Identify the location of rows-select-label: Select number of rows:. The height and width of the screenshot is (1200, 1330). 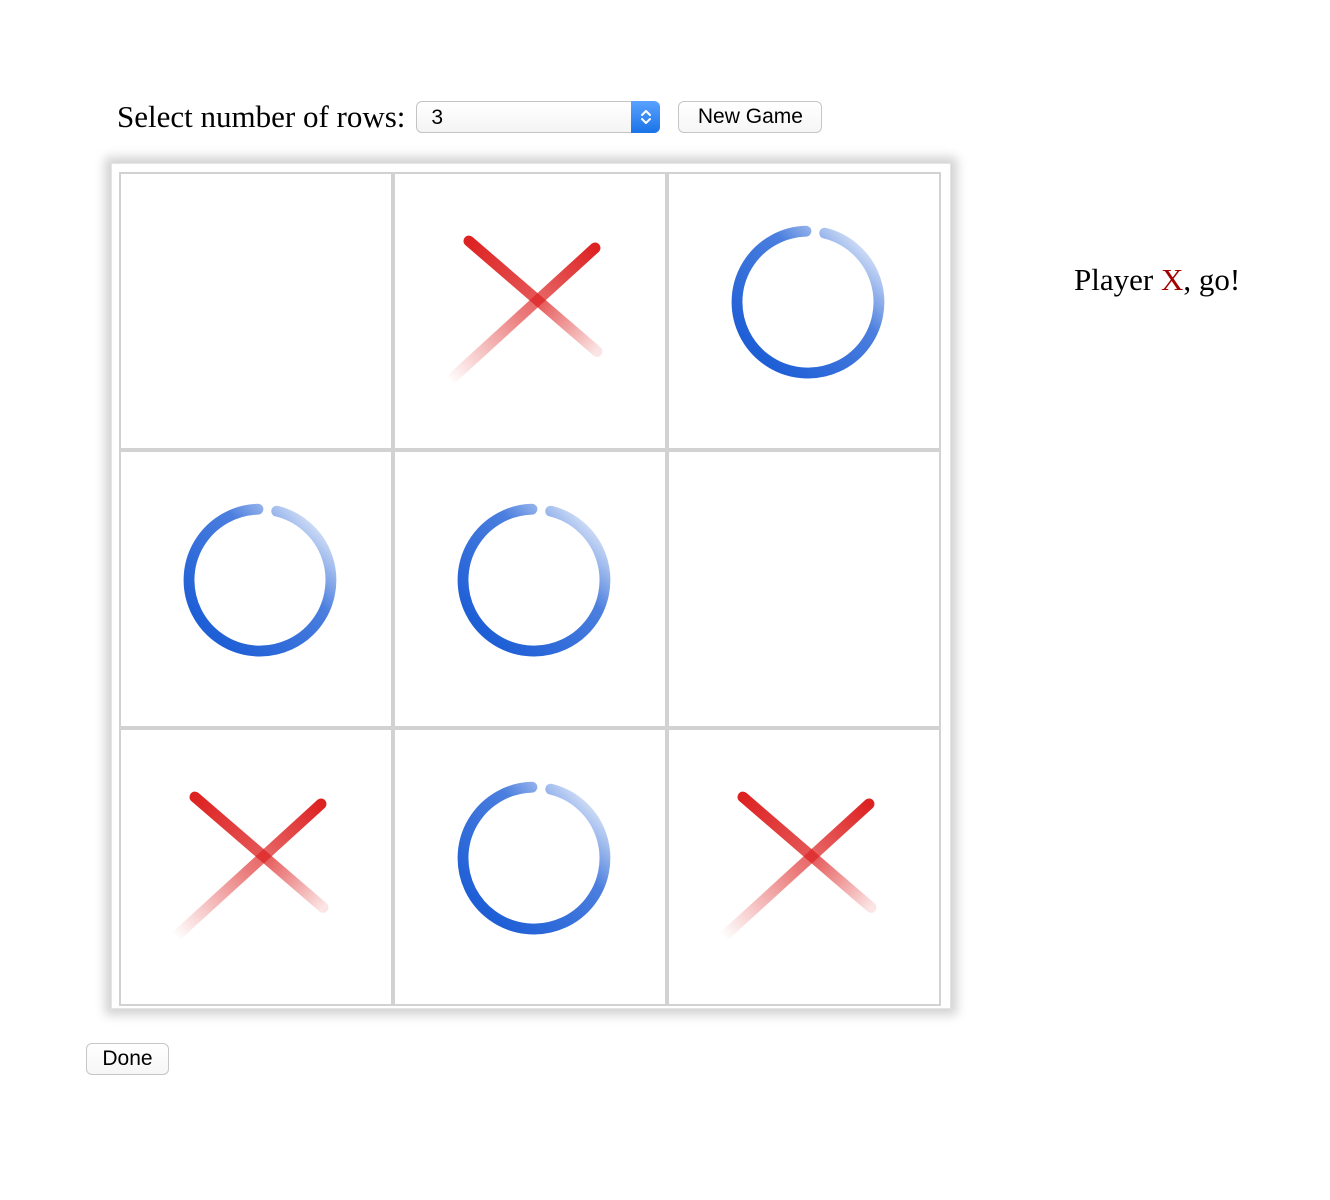
(261, 116).